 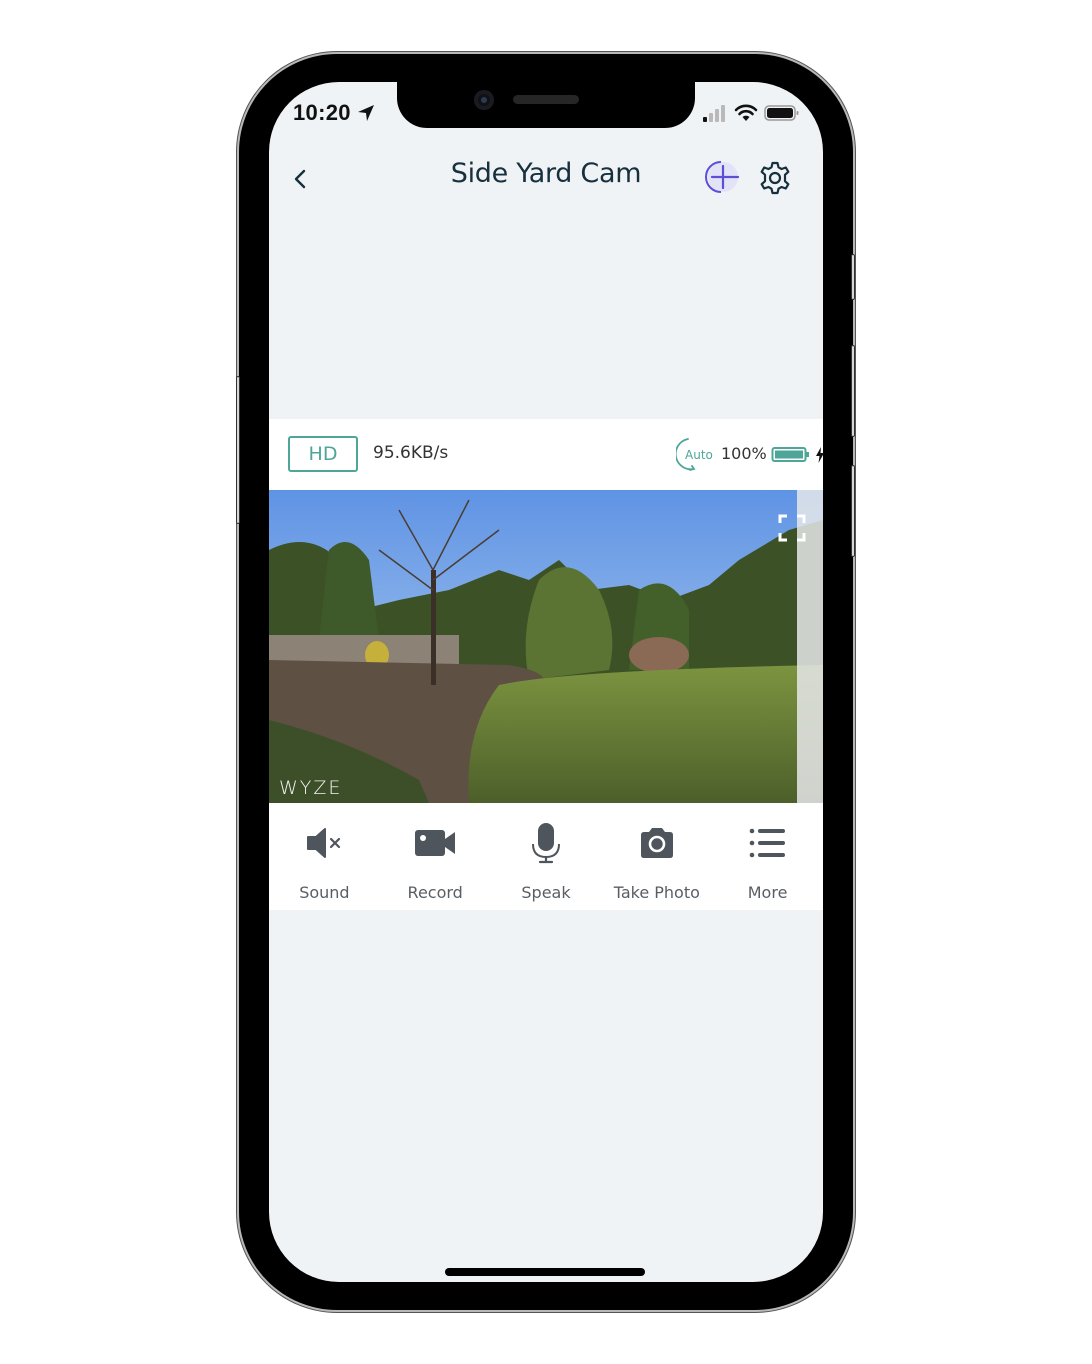 I want to click on settings-button, so click(x=775, y=178).